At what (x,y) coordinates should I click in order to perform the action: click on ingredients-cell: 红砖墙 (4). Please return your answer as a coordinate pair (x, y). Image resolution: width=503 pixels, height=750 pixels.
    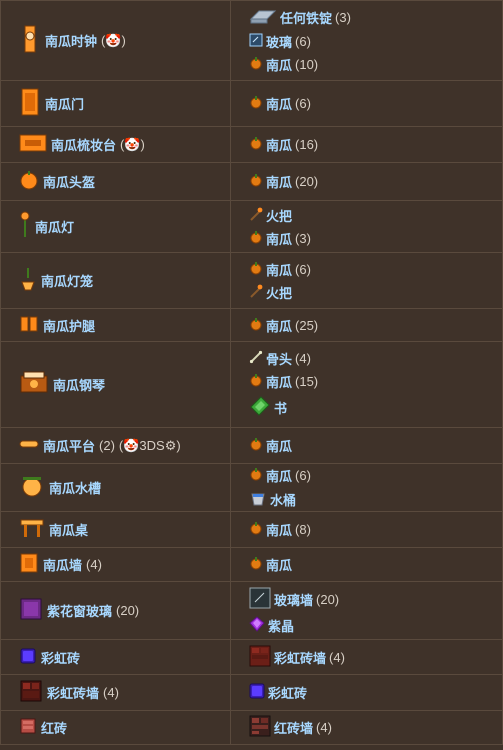
    Looking at the image, I should click on (366, 727).